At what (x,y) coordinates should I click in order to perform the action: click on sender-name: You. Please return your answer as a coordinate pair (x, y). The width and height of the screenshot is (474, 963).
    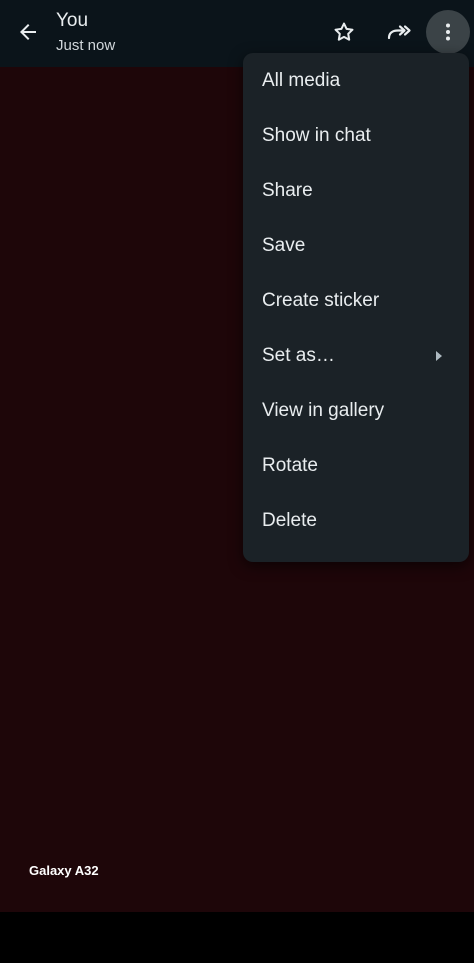
    Looking at the image, I should click on (72, 20).